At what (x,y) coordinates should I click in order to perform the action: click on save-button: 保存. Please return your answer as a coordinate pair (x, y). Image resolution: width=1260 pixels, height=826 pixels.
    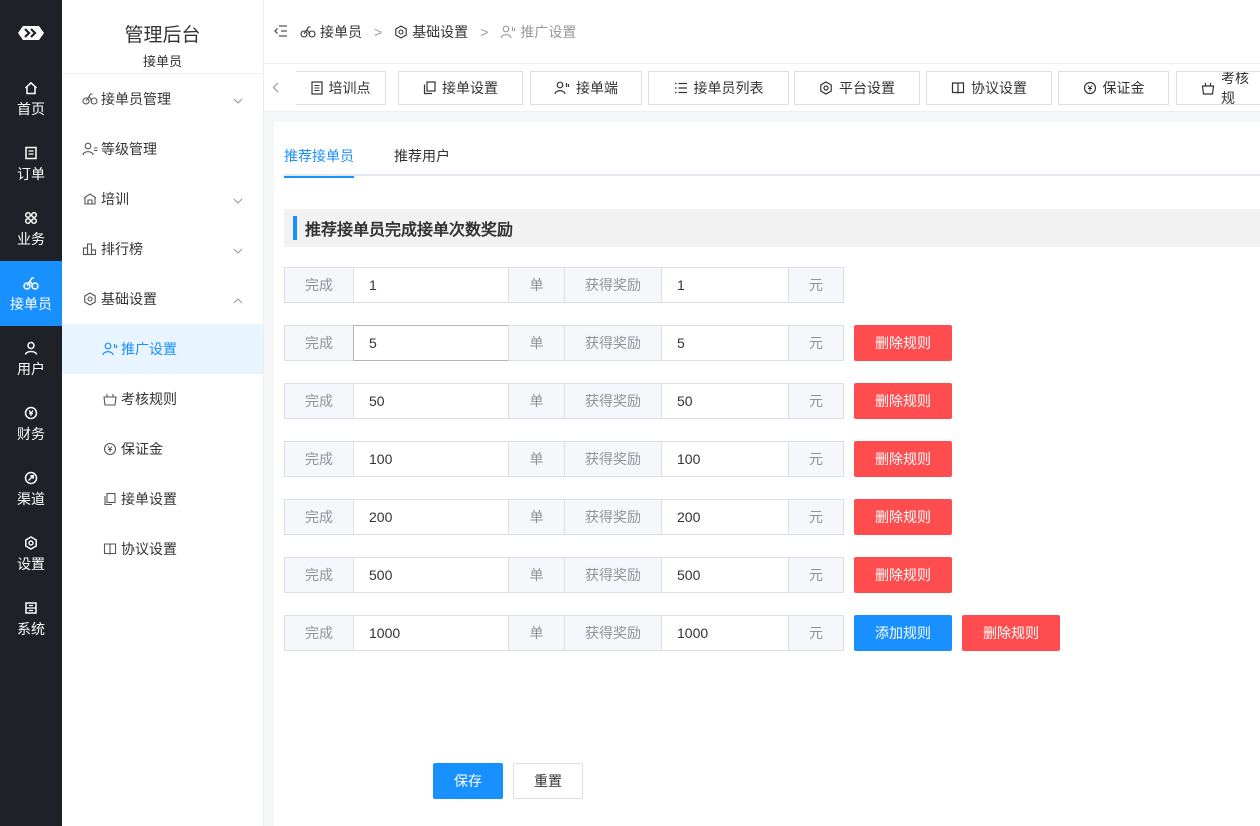
    Looking at the image, I should click on (468, 781).